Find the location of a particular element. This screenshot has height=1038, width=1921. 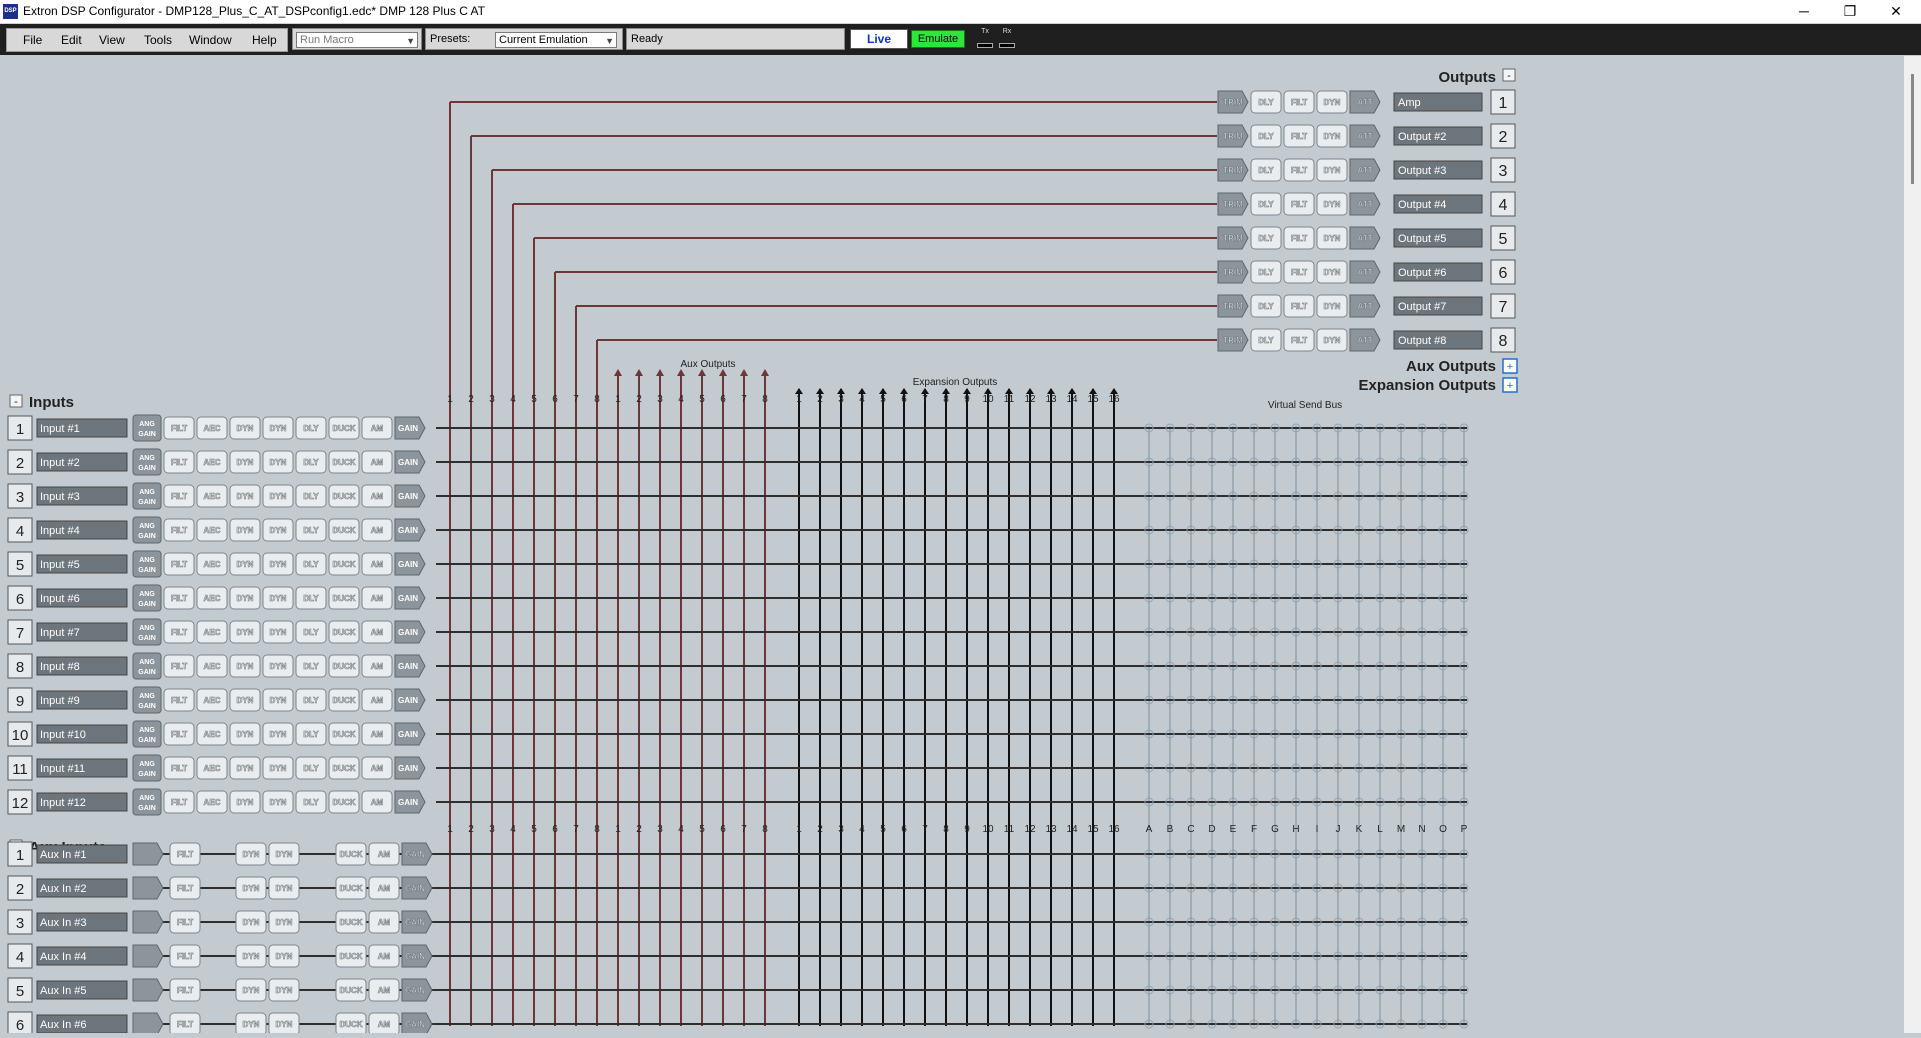

virtual-bus-column-label: J is located at coordinates (1338, 829).